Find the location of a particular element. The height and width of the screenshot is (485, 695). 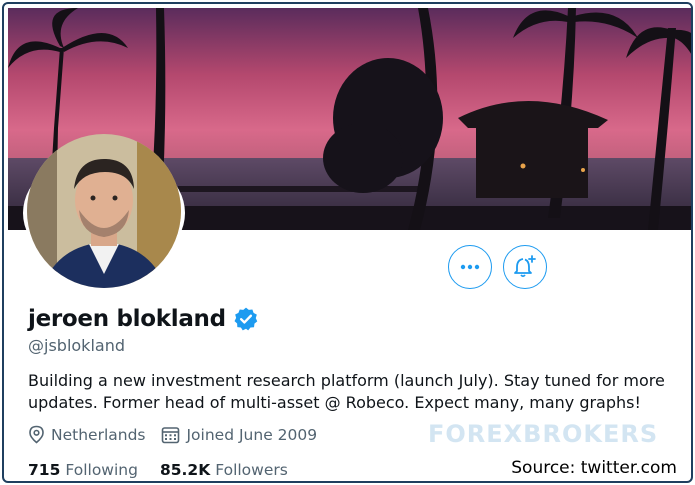

profile-name-row: jeroen blokland is located at coordinates (143, 319).